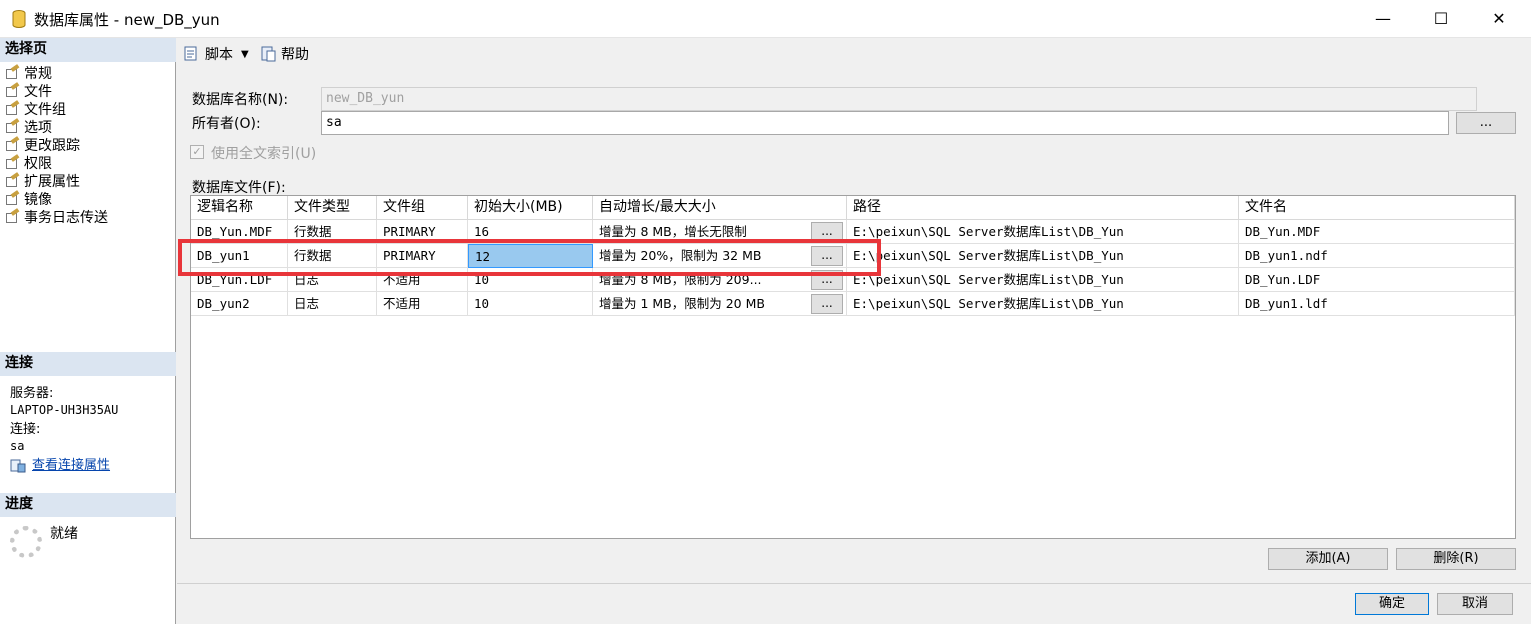  I want to click on dropdown-arrow-icon: ▼, so click(245, 54).